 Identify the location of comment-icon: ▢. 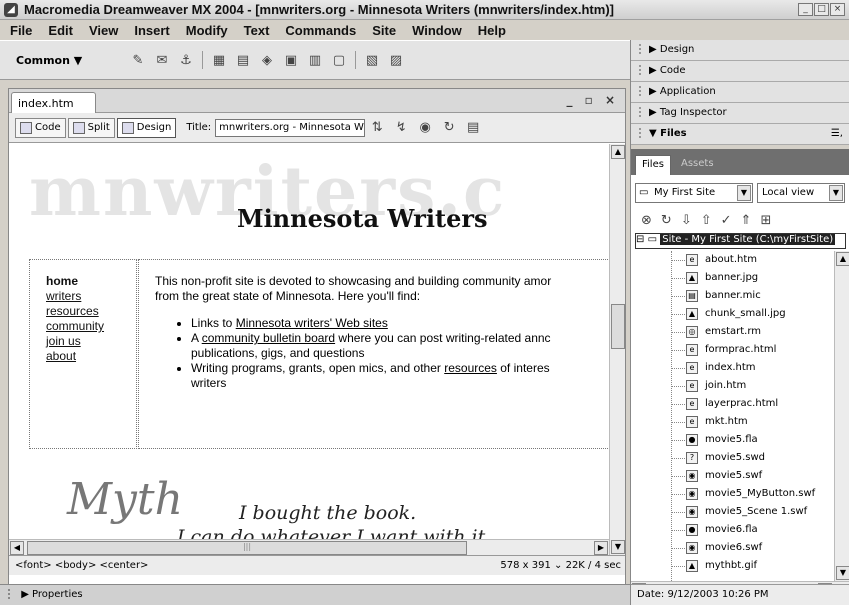
(339, 60).